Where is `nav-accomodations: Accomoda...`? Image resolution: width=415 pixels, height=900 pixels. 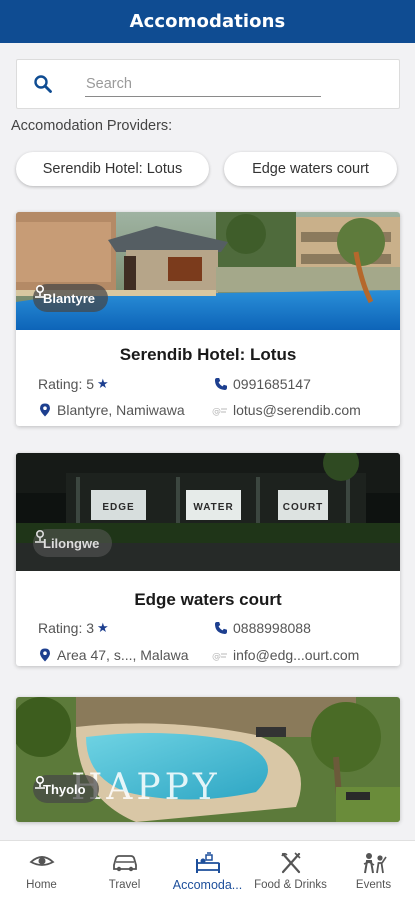 nav-accomodations: Accomoda... is located at coordinates (207, 870).